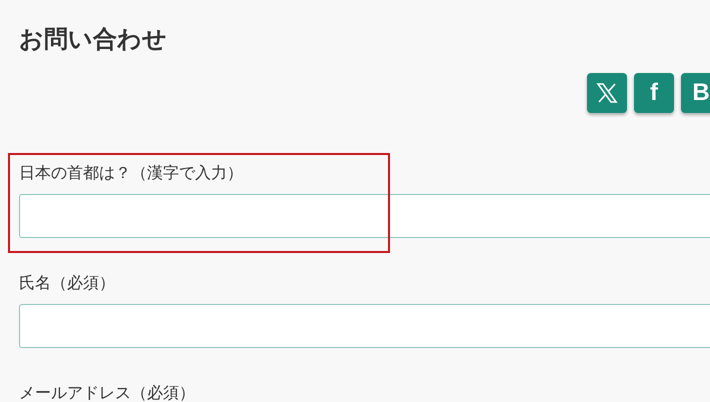 This screenshot has width=710, height=402. I want to click on page-title: お問い合わせ, so click(92, 39).